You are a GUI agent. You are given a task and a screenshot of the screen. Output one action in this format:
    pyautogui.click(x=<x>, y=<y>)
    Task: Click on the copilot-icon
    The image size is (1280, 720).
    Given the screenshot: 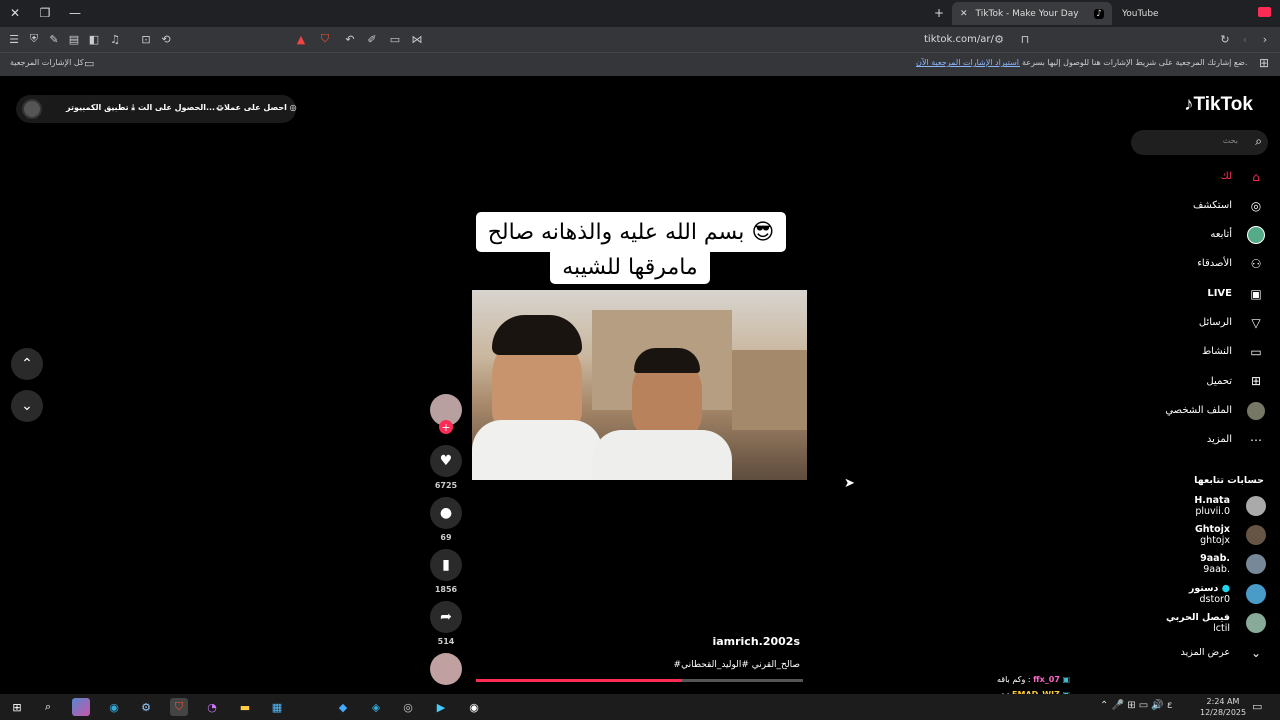 What is the action you would take?
    pyautogui.click(x=81, y=707)
    